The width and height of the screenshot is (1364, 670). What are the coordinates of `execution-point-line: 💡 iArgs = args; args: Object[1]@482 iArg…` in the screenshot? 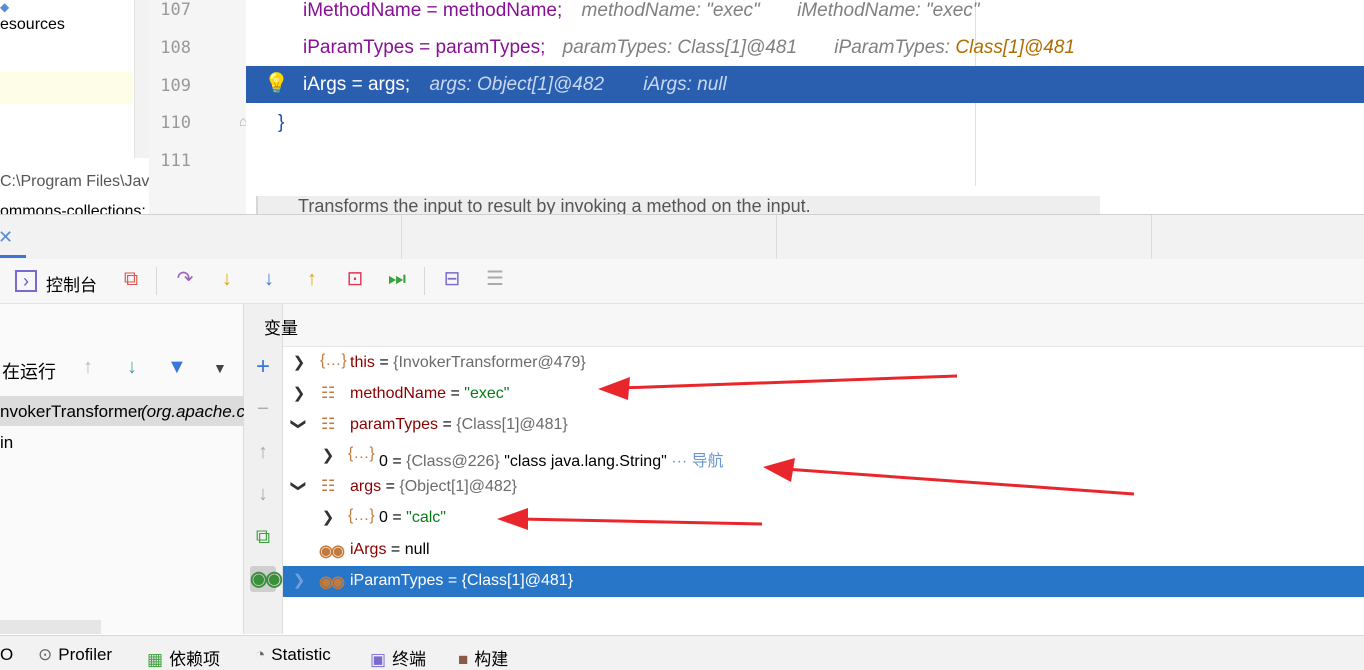 It's located at (805, 84).